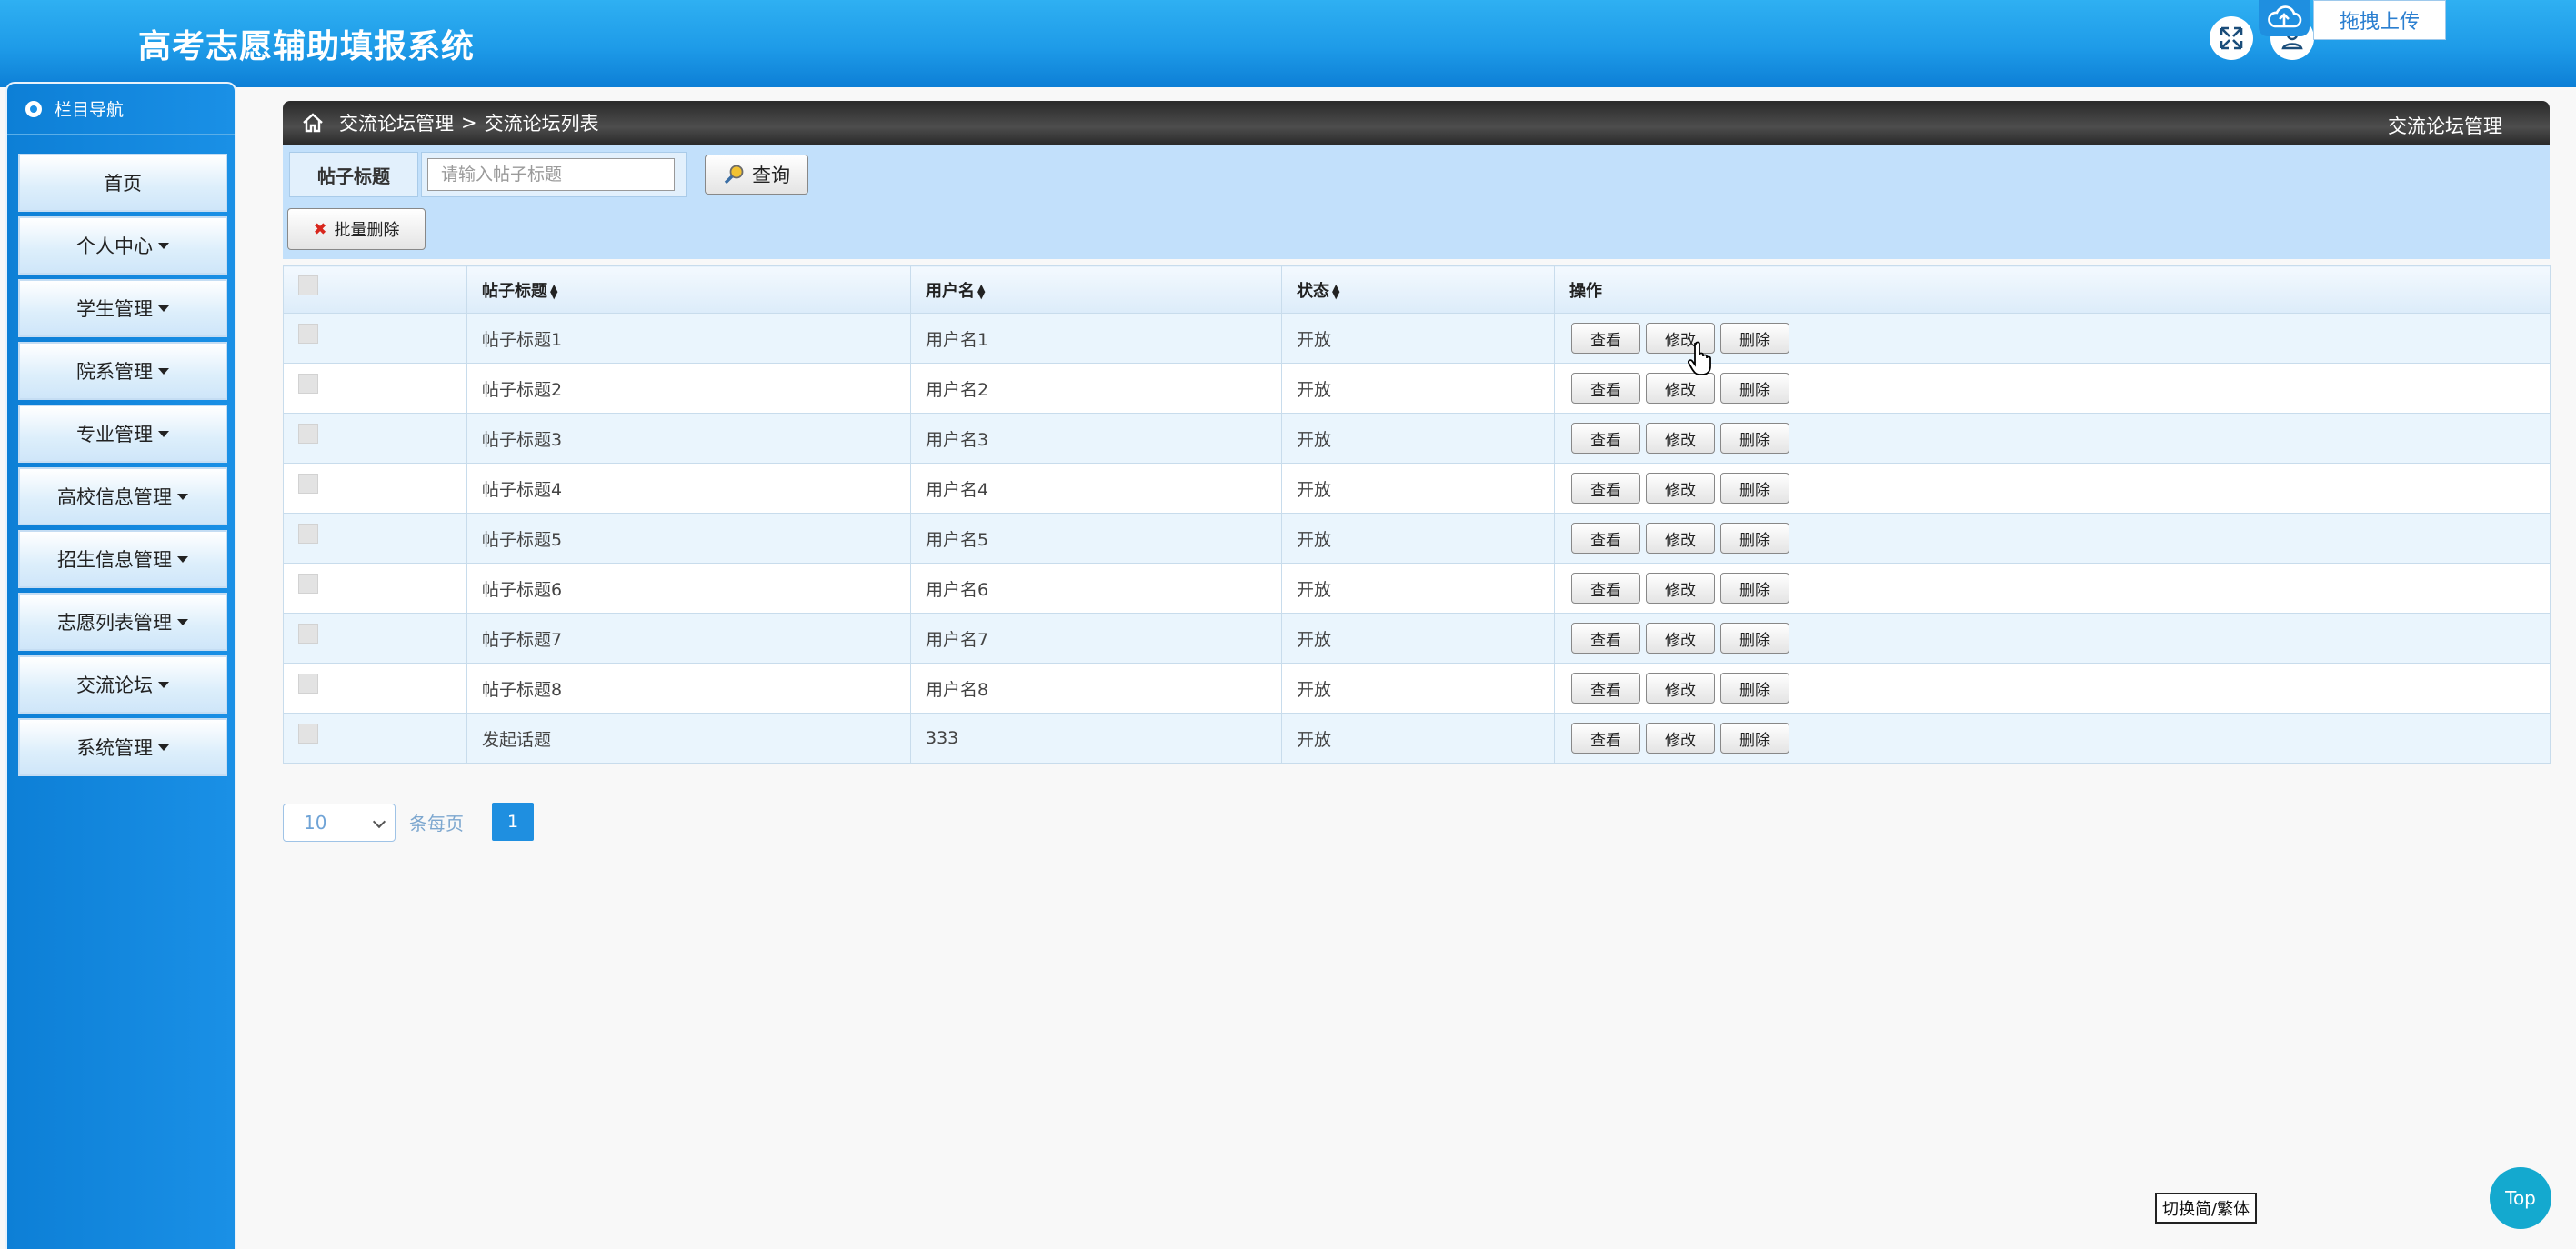 The image size is (2576, 1249). What do you see at coordinates (114, 685) in the screenshot?
I see `sidebar-item-label: 交流论坛` at bounding box center [114, 685].